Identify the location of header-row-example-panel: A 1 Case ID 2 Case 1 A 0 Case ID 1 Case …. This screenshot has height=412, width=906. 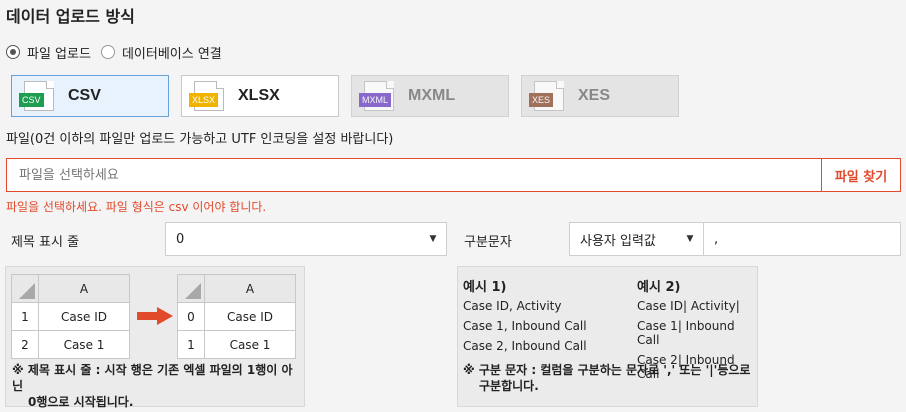
(155, 338).